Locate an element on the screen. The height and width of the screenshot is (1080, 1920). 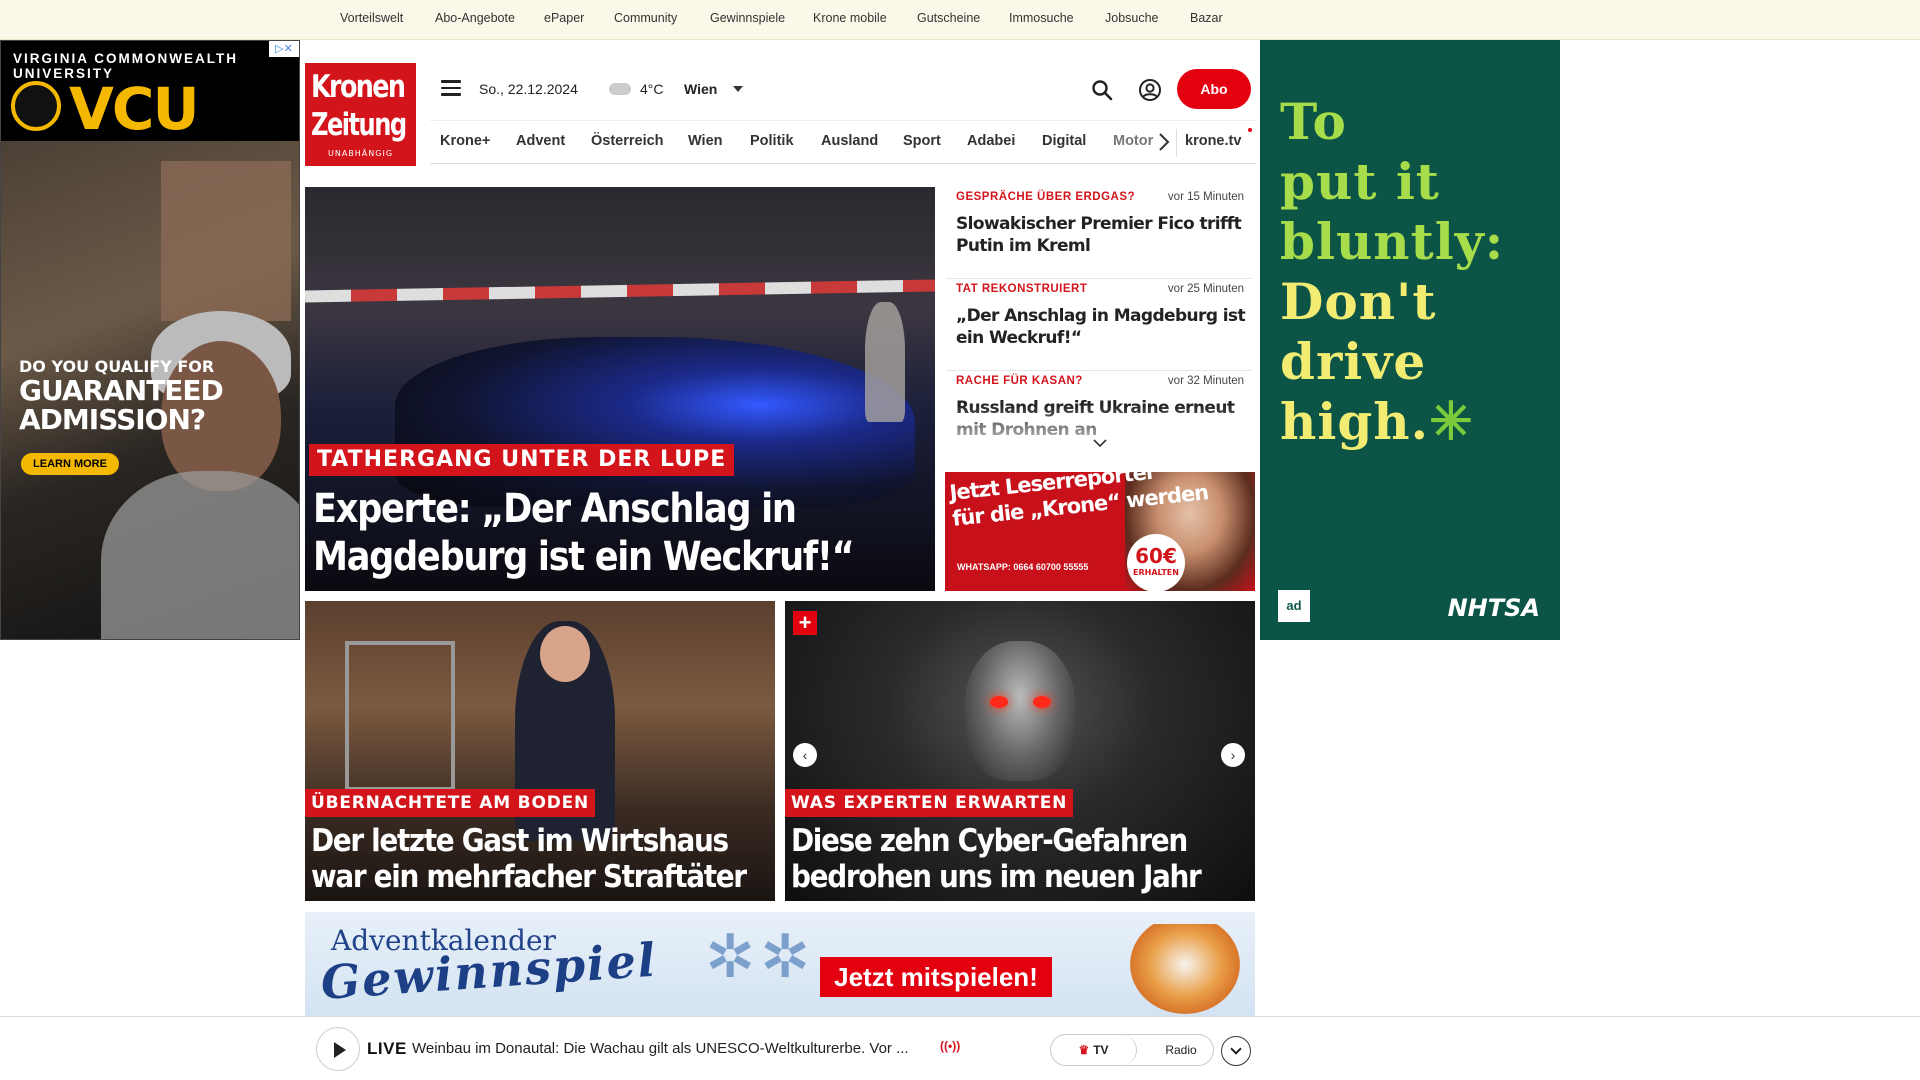
reward-badge: 60€ ERHALTEN is located at coordinates (1156, 562).